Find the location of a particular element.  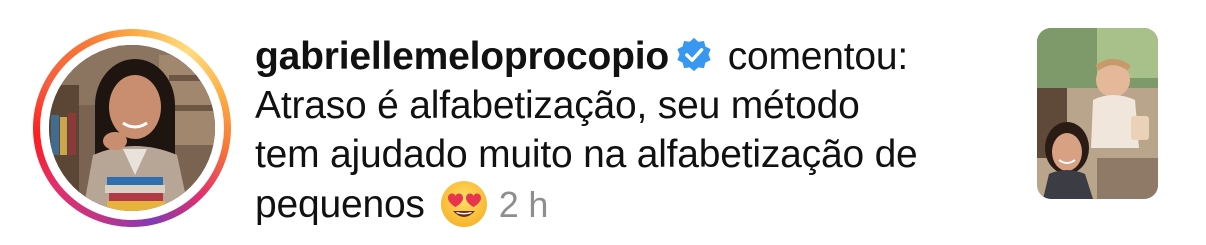

post-thumbnail is located at coordinates (1097, 113).